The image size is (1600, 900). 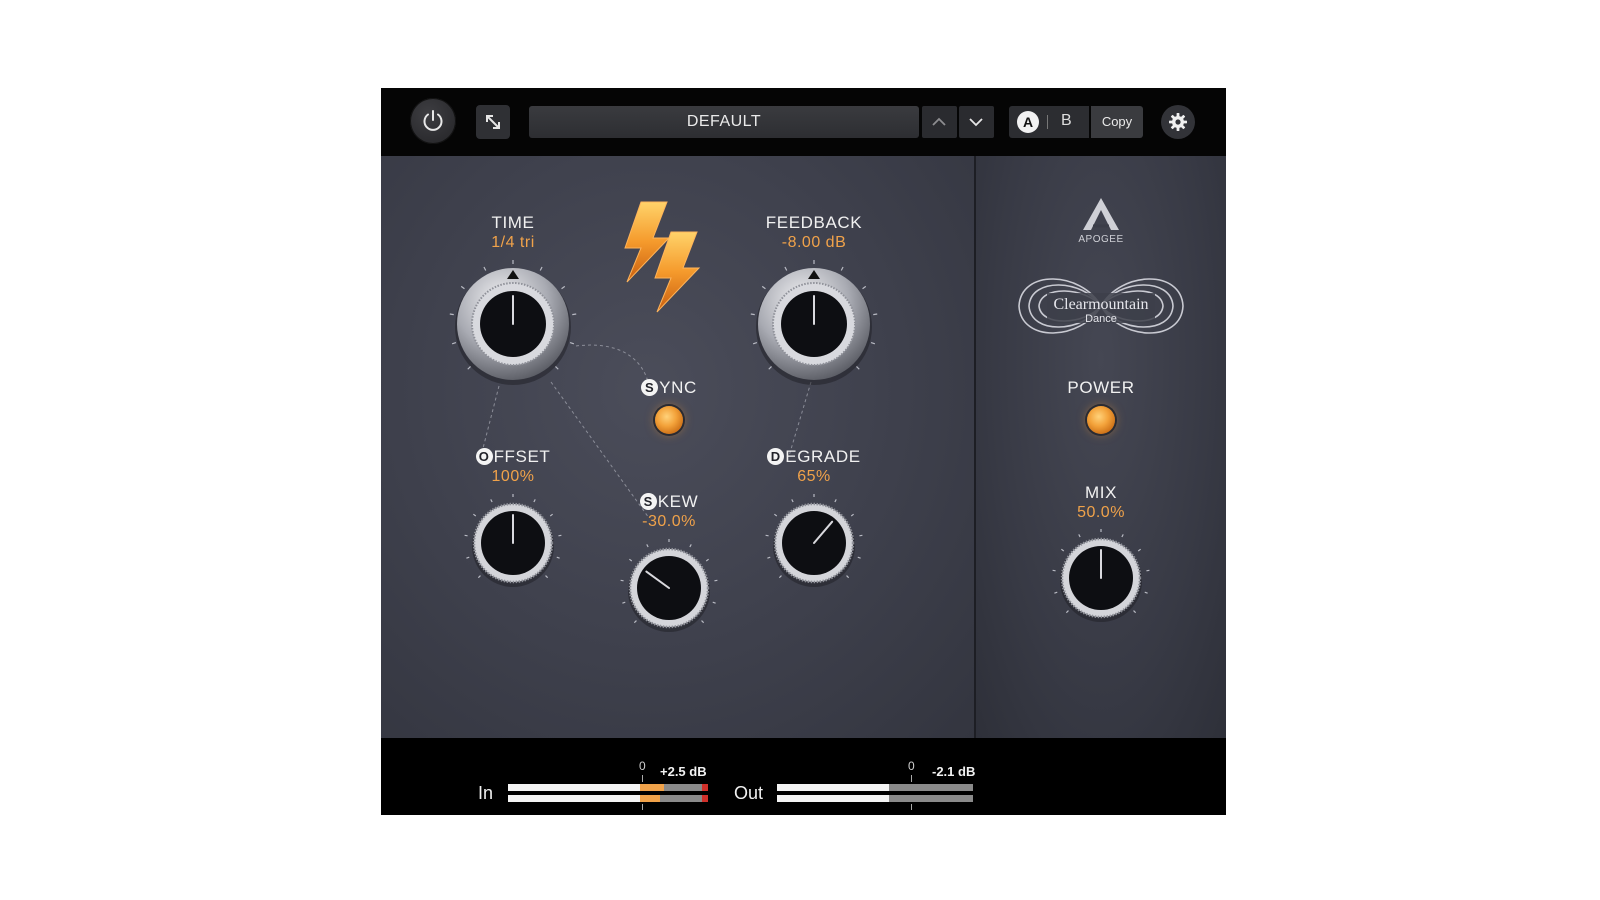 What do you see at coordinates (678, 387) in the screenshot?
I see `sync-label-text: YNC` at bounding box center [678, 387].